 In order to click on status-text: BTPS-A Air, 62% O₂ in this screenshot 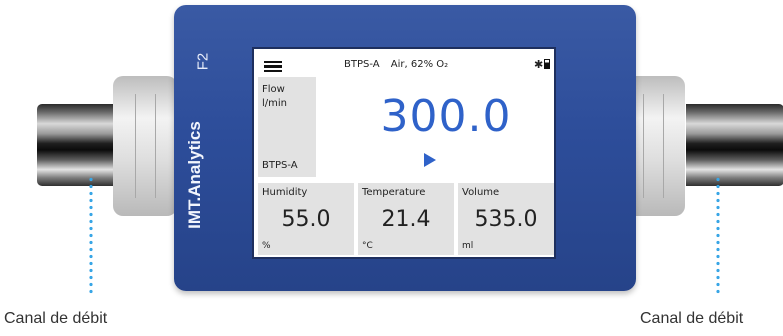, I will do `click(400, 64)`.